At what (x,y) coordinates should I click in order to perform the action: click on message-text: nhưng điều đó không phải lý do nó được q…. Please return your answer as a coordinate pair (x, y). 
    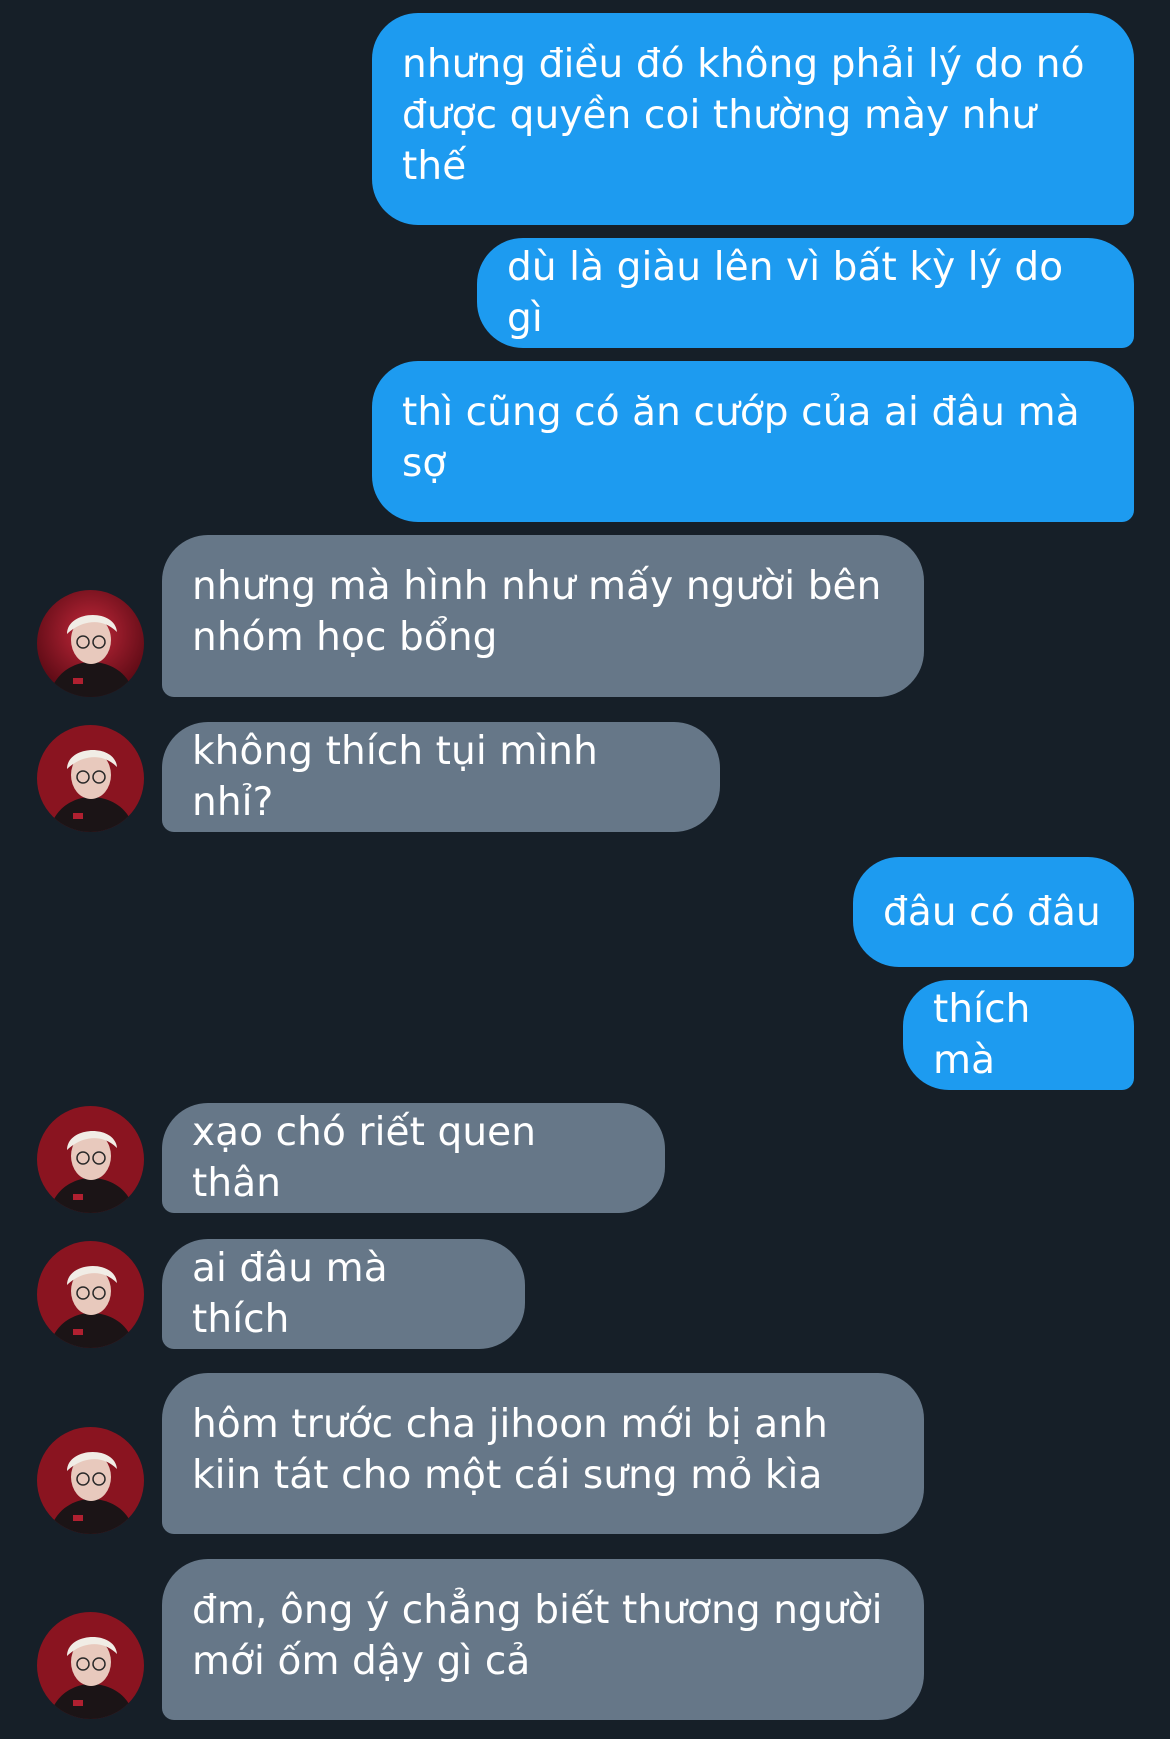
    Looking at the image, I should click on (743, 115).